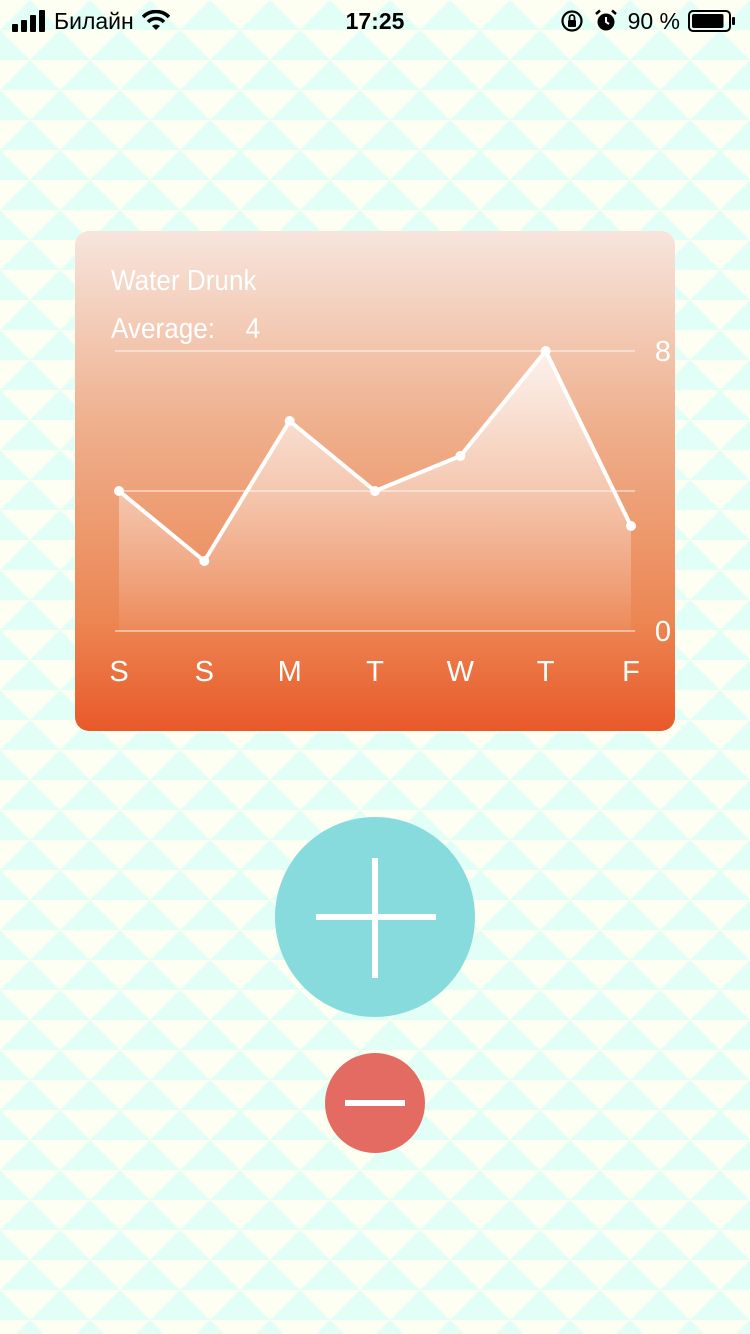 The height and width of the screenshot is (1334, 750). I want to click on x-tick-label-4: W, so click(461, 672).